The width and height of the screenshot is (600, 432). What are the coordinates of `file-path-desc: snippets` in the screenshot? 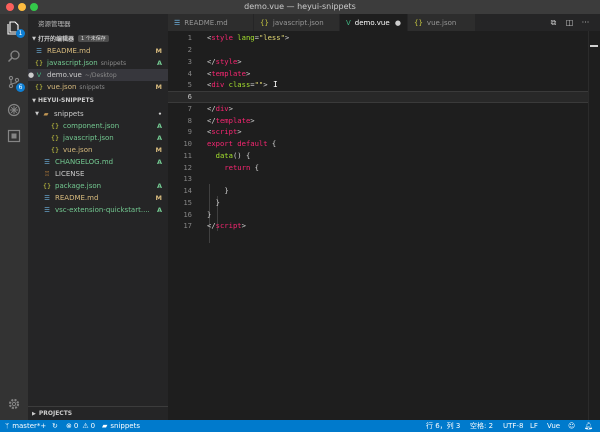 It's located at (113, 63).